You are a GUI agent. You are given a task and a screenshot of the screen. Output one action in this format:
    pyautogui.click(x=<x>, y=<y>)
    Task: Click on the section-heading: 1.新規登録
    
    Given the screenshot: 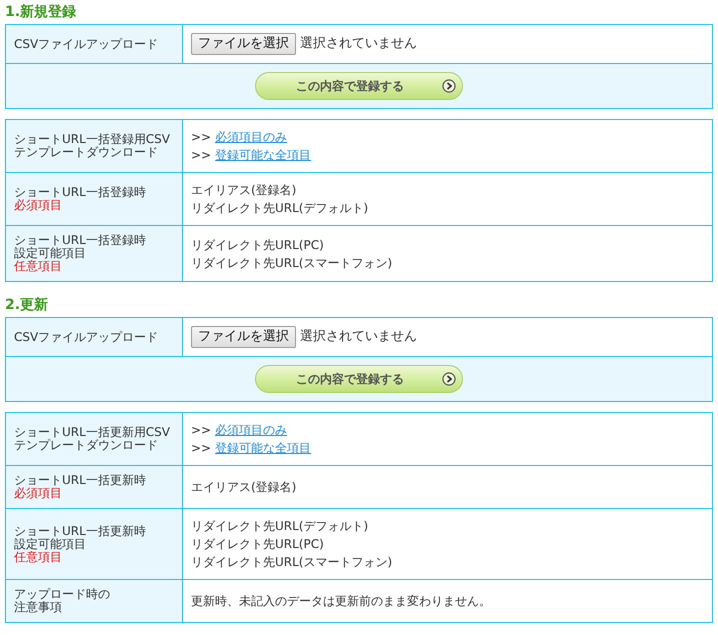 What is the action you would take?
    pyautogui.click(x=41, y=12)
    